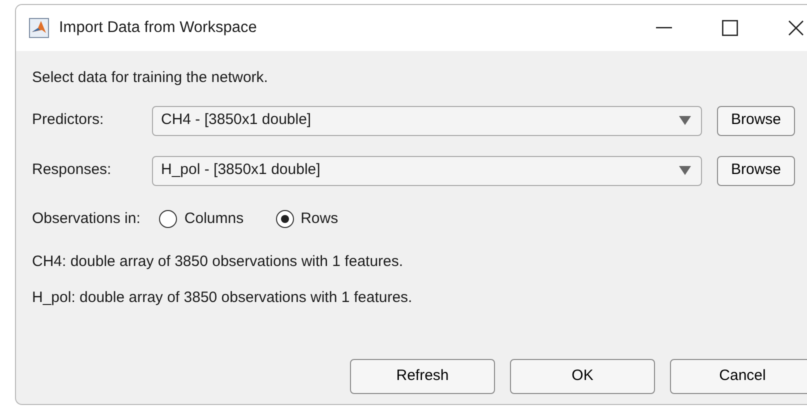 This screenshot has width=807, height=411. What do you see at coordinates (150, 78) in the screenshot?
I see `instruction-text: Select data for training the network.` at bounding box center [150, 78].